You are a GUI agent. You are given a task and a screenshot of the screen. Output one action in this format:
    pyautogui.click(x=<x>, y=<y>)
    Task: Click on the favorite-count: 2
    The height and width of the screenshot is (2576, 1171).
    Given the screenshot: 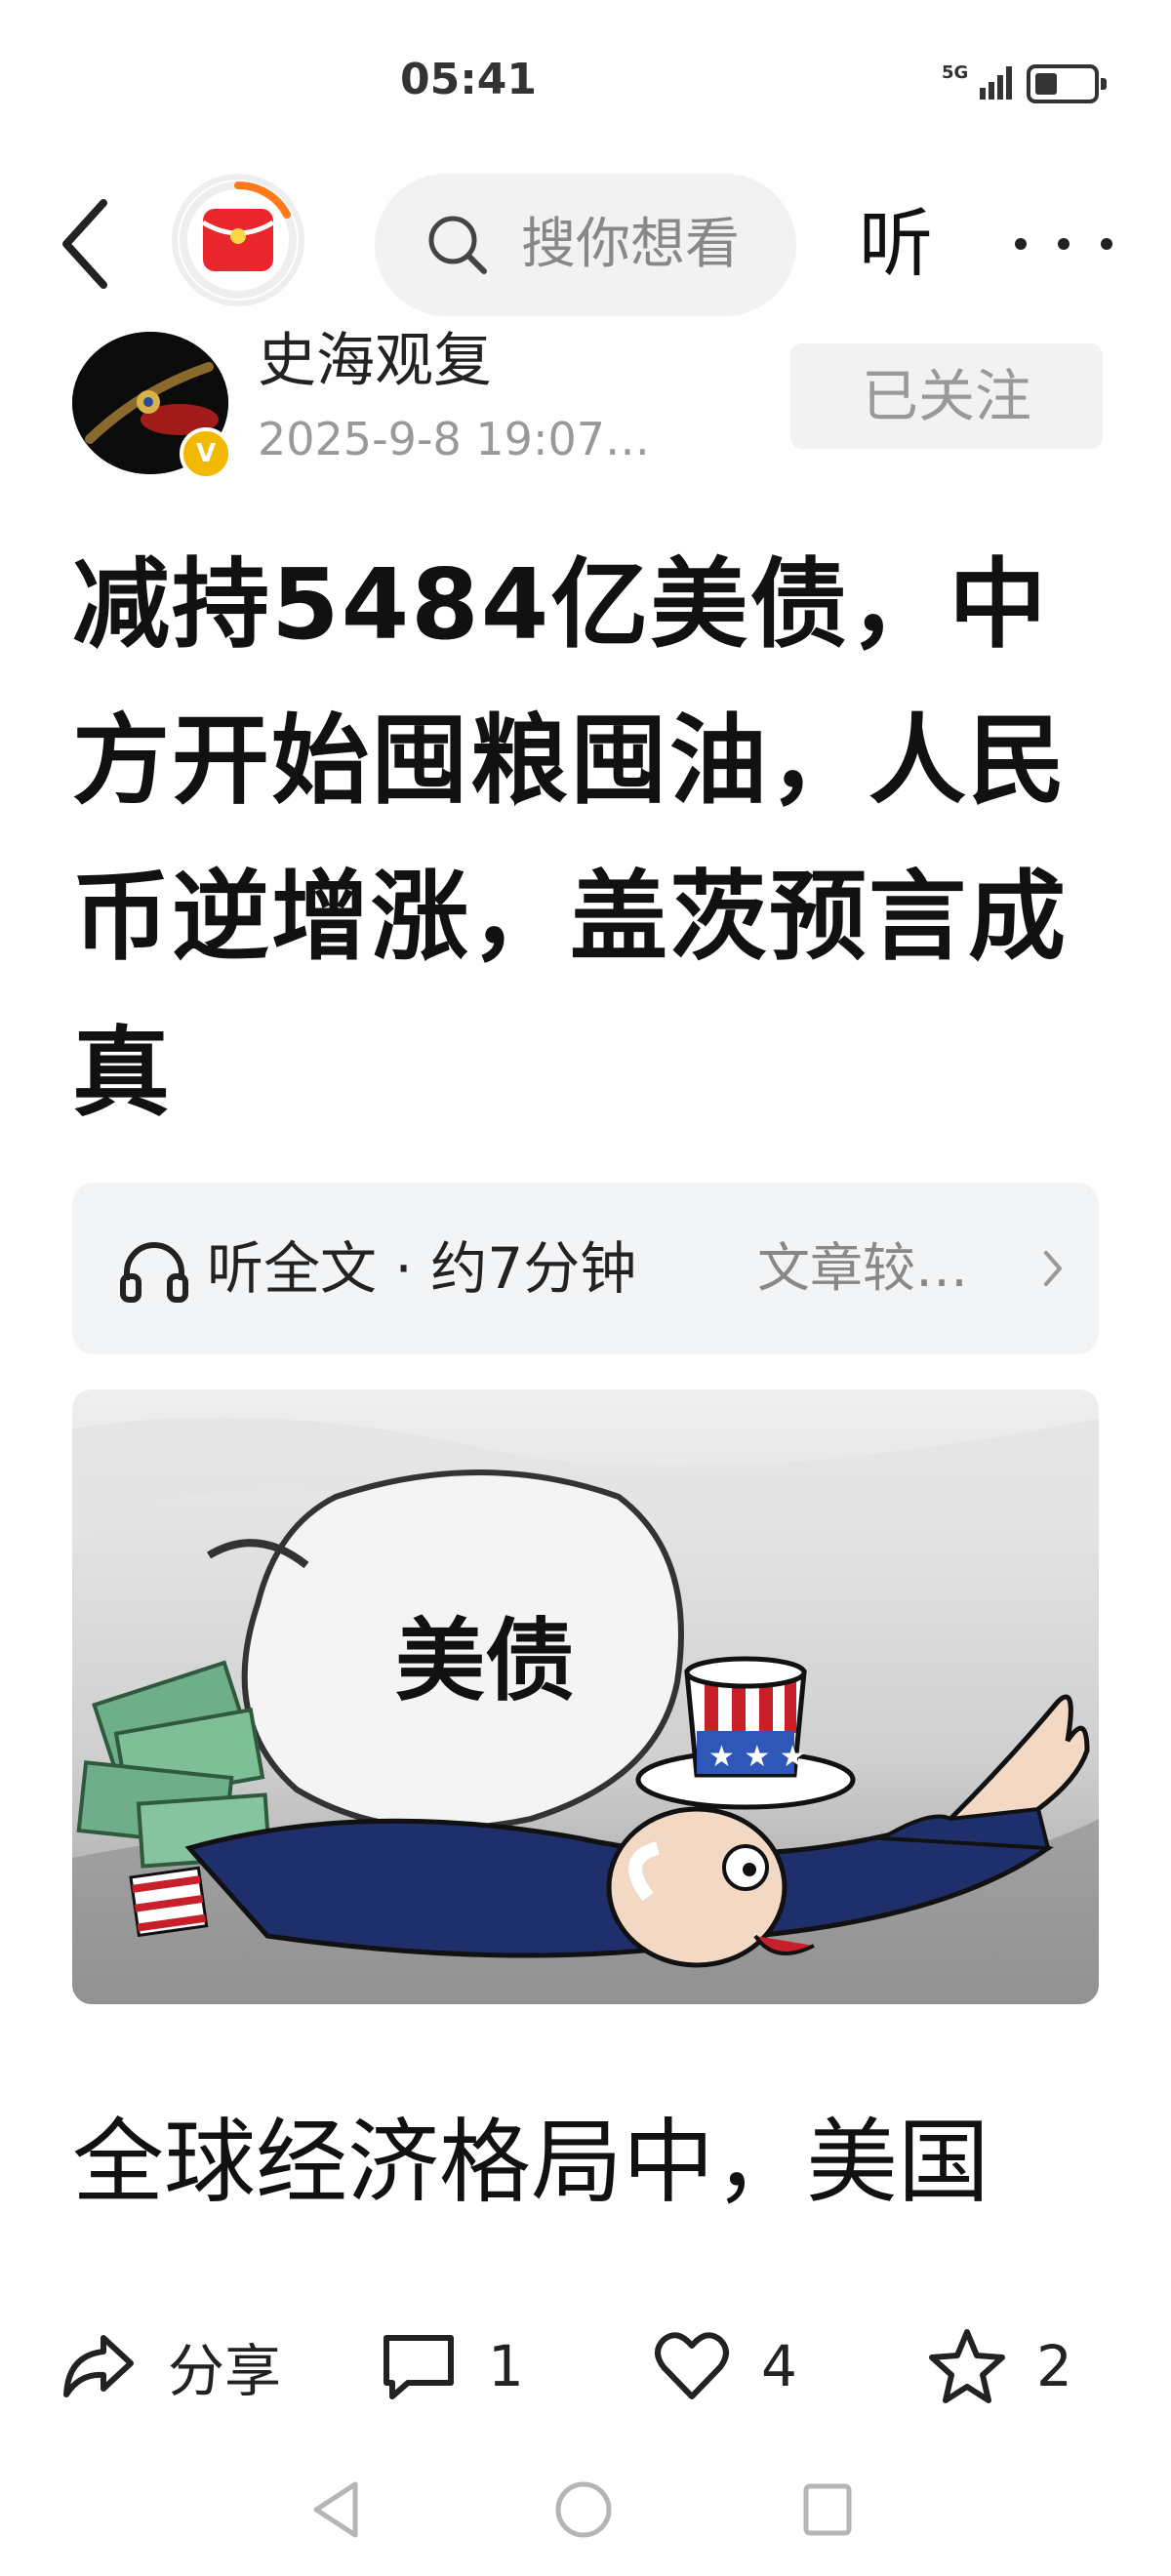 What is the action you would take?
    pyautogui.click(x=1054, y=2366)
    